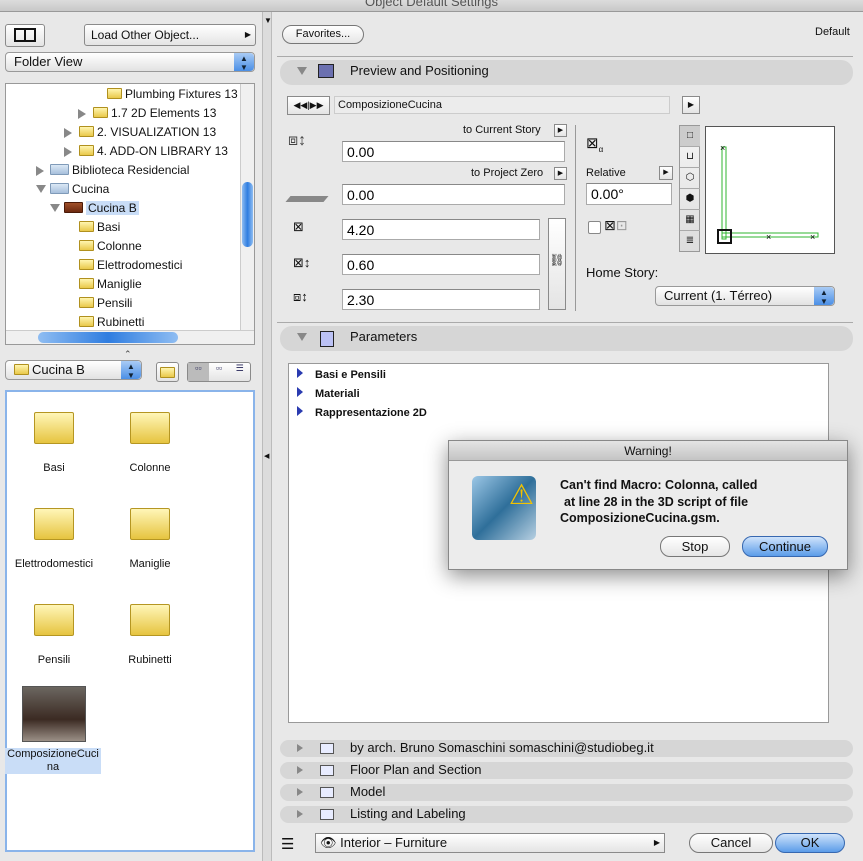 The height and width of the screenshot is (861, 863). I want to click on section-title: Floor Plan and Section, so click(416, 769).